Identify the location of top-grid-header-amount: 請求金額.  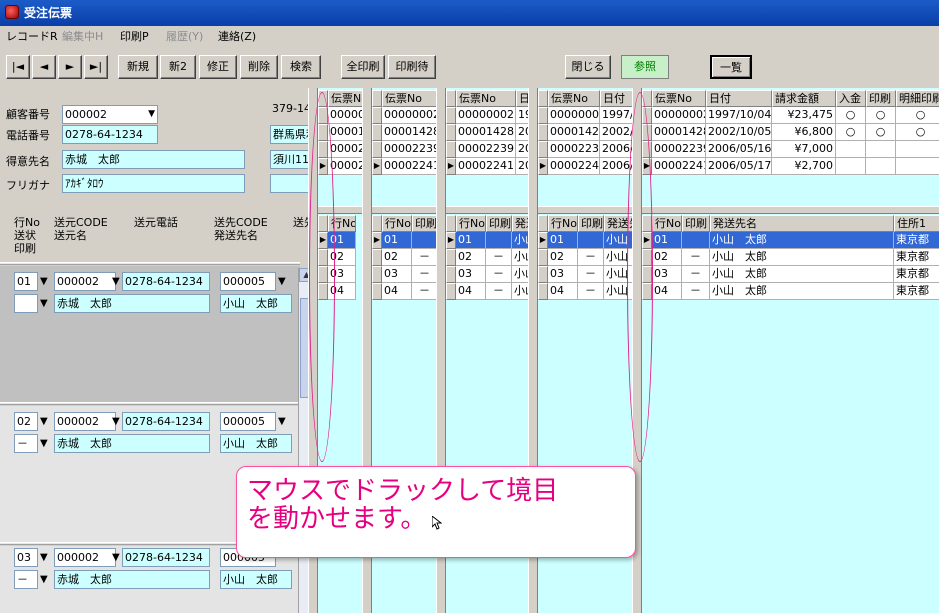
(804, 98).